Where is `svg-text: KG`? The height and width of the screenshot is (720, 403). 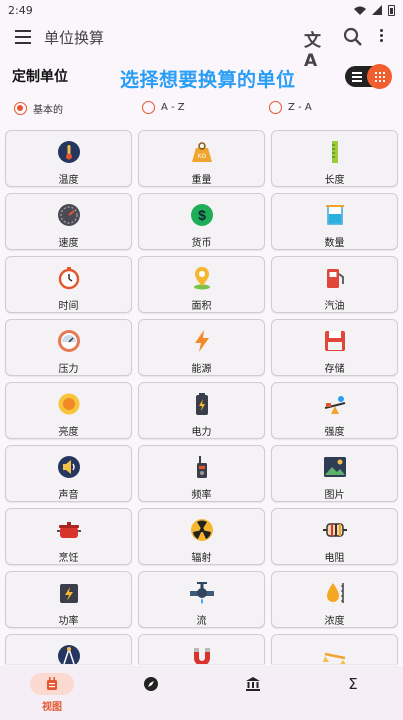
svg-text: KG is located at coordinates (201, 157).